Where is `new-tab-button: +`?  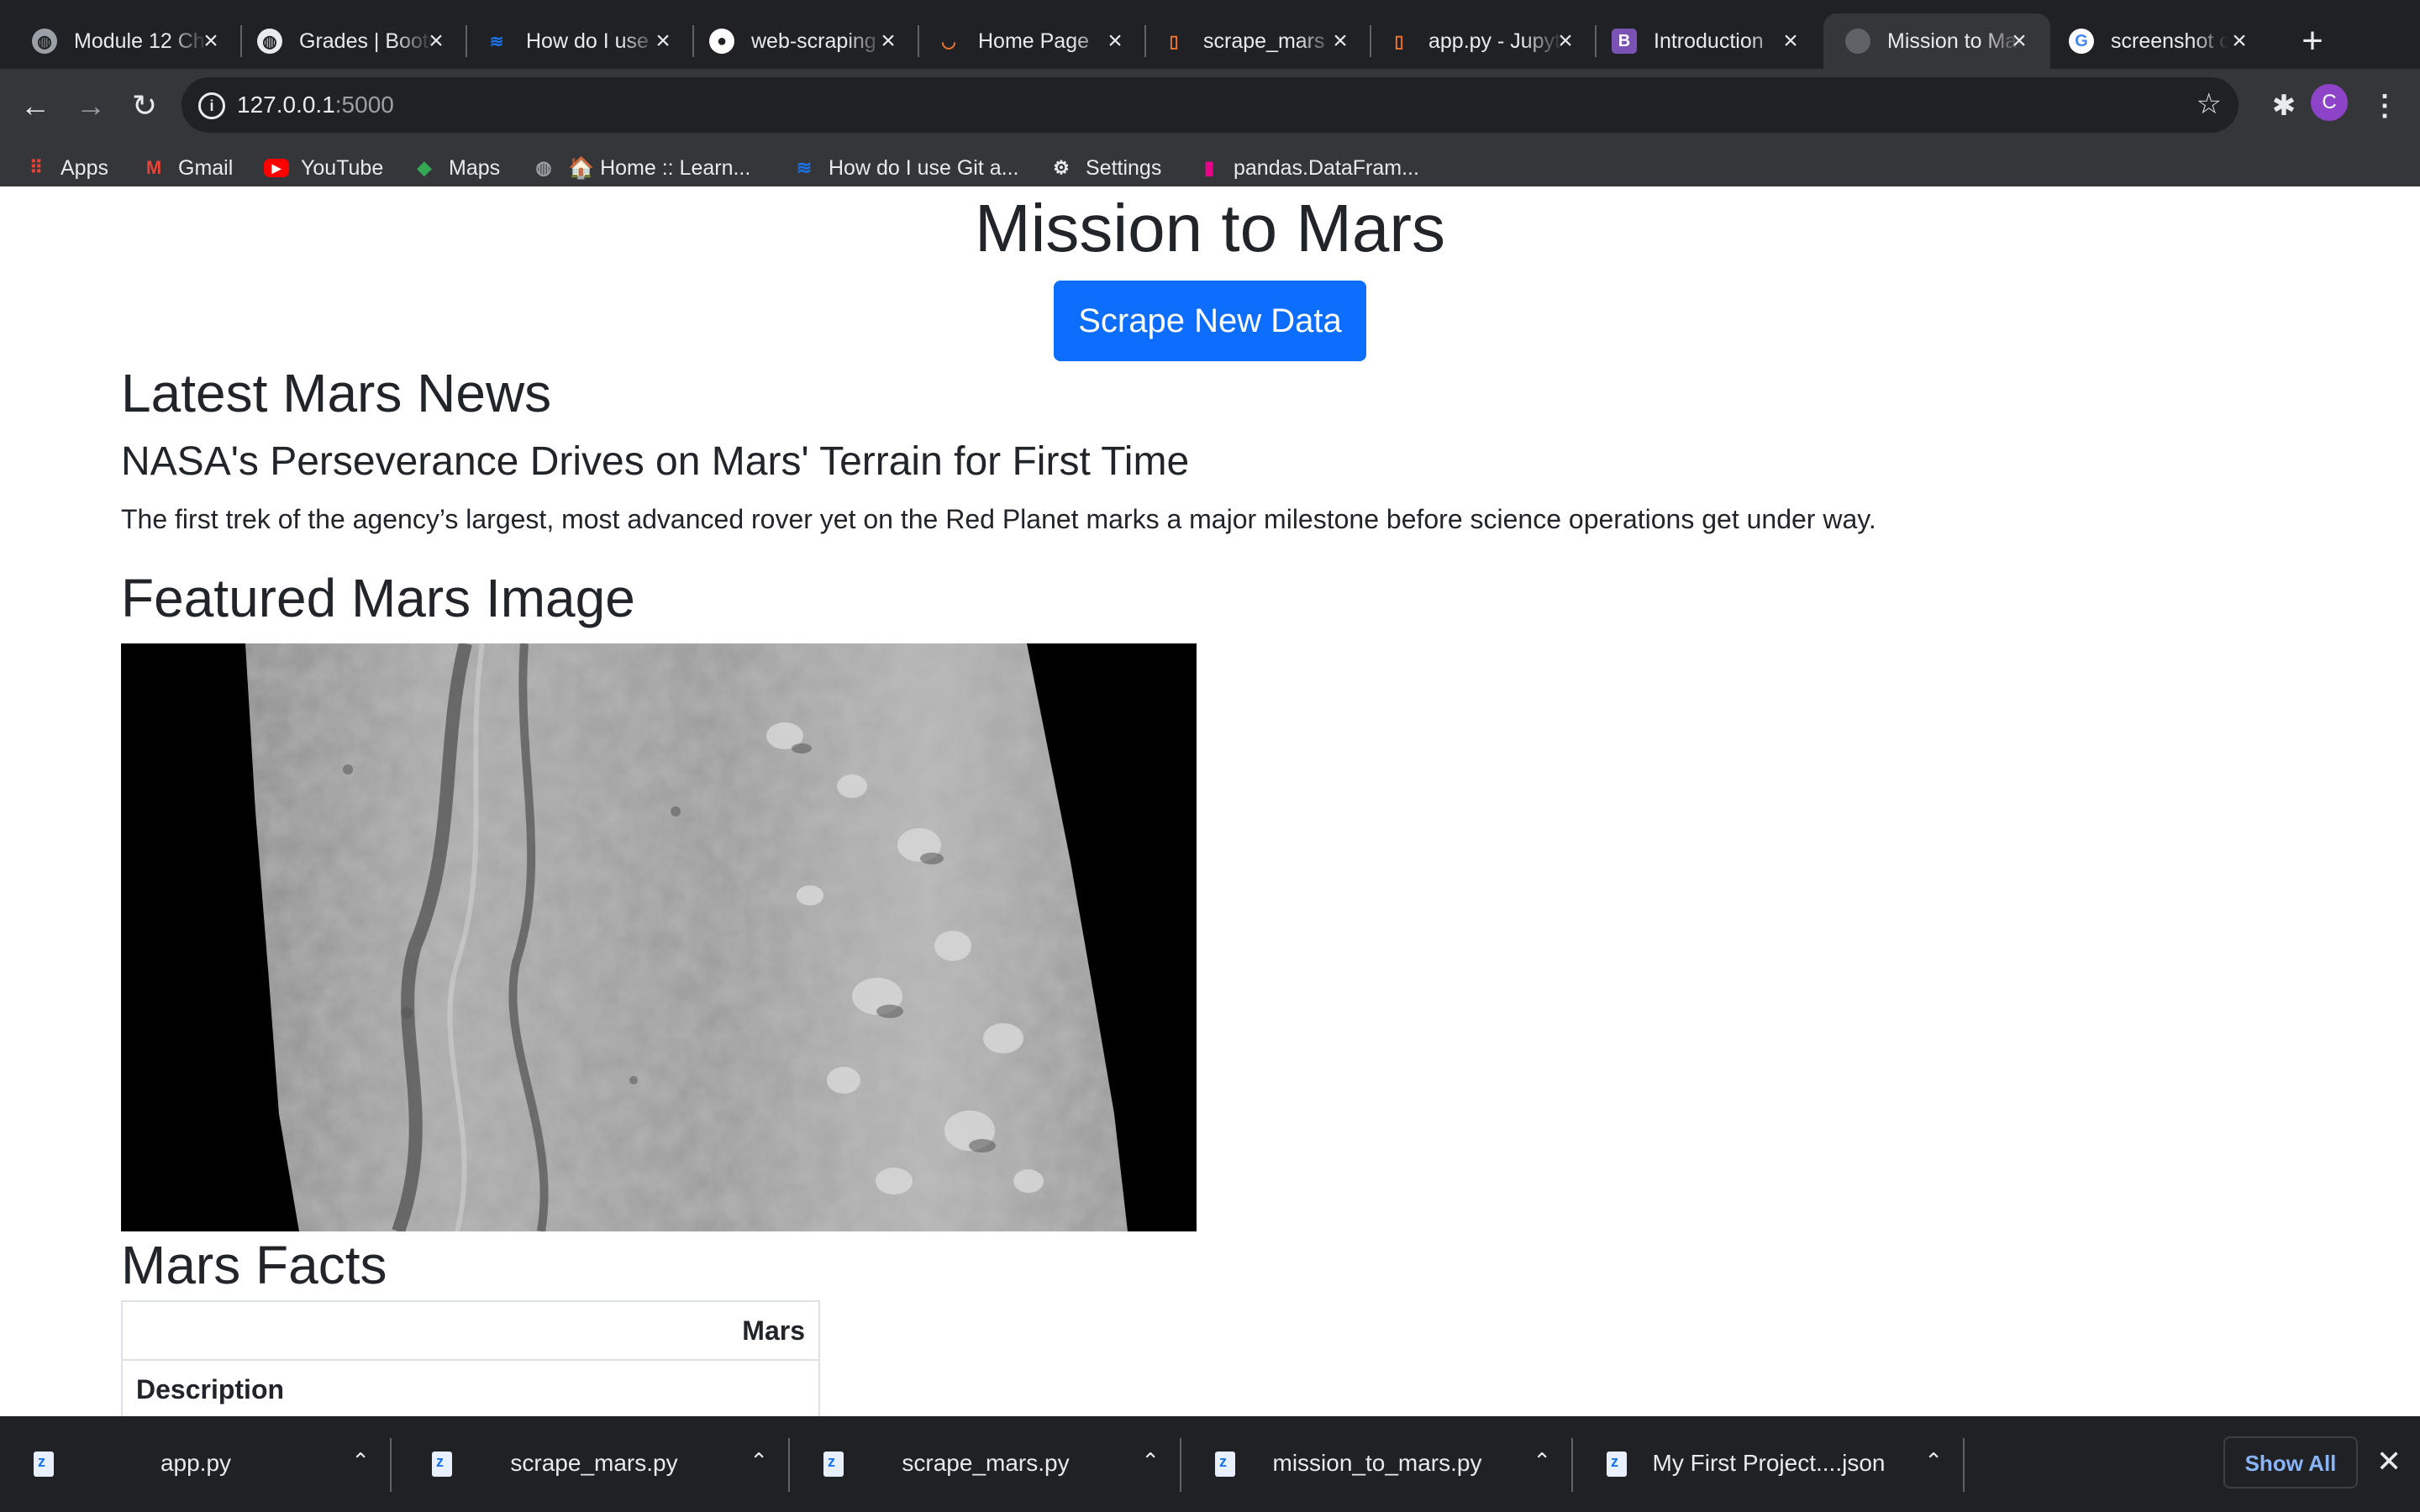
new-tab-button: + is located at coordinates (2312, 41).